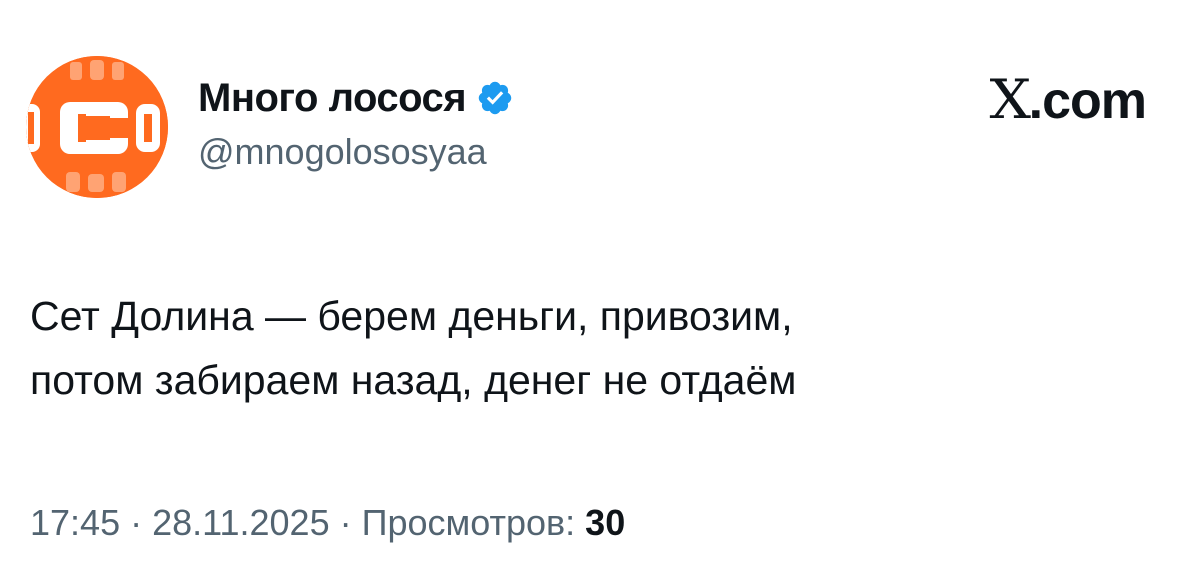 The height and width of the screenshot is (562, 1204). What do you see at coordinates (605, 522) in the screenshot?
I see `views-count: 30` at bounding box center [605, 522].